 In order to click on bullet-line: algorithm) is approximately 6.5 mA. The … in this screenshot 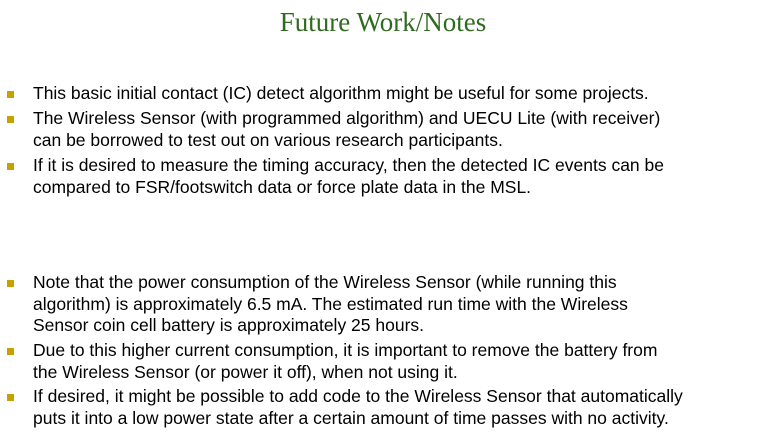, I will do `click(330, 303)`.